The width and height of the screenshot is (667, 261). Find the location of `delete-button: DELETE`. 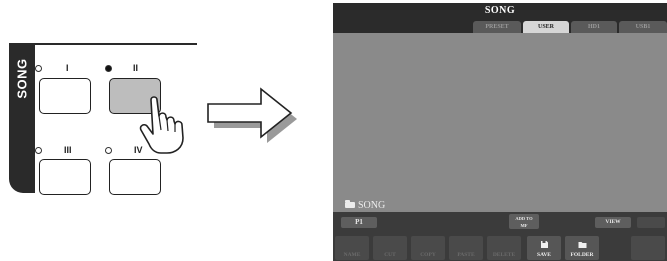

delete-button: DELETE is located at coordinates (504, 248).